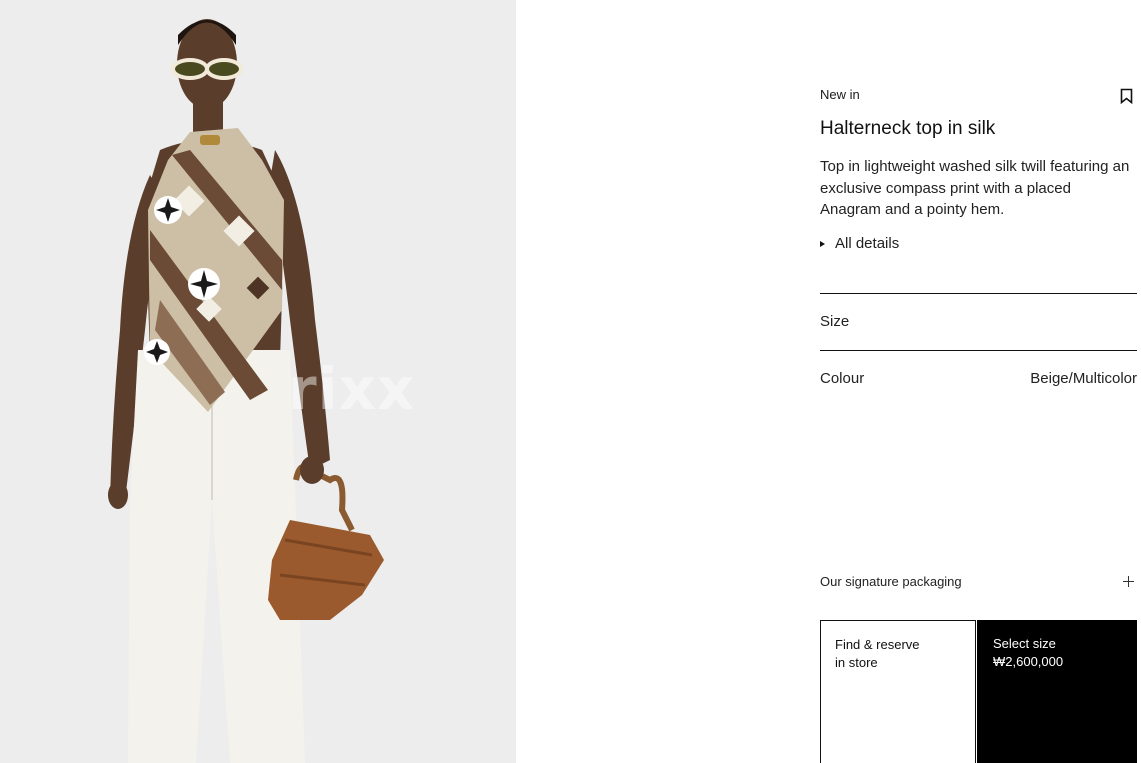  What do you see at coordinates (891, 581) in the screenshot?
I see `packaging-label: Our signature packaging` at bounding box center [891, 581].